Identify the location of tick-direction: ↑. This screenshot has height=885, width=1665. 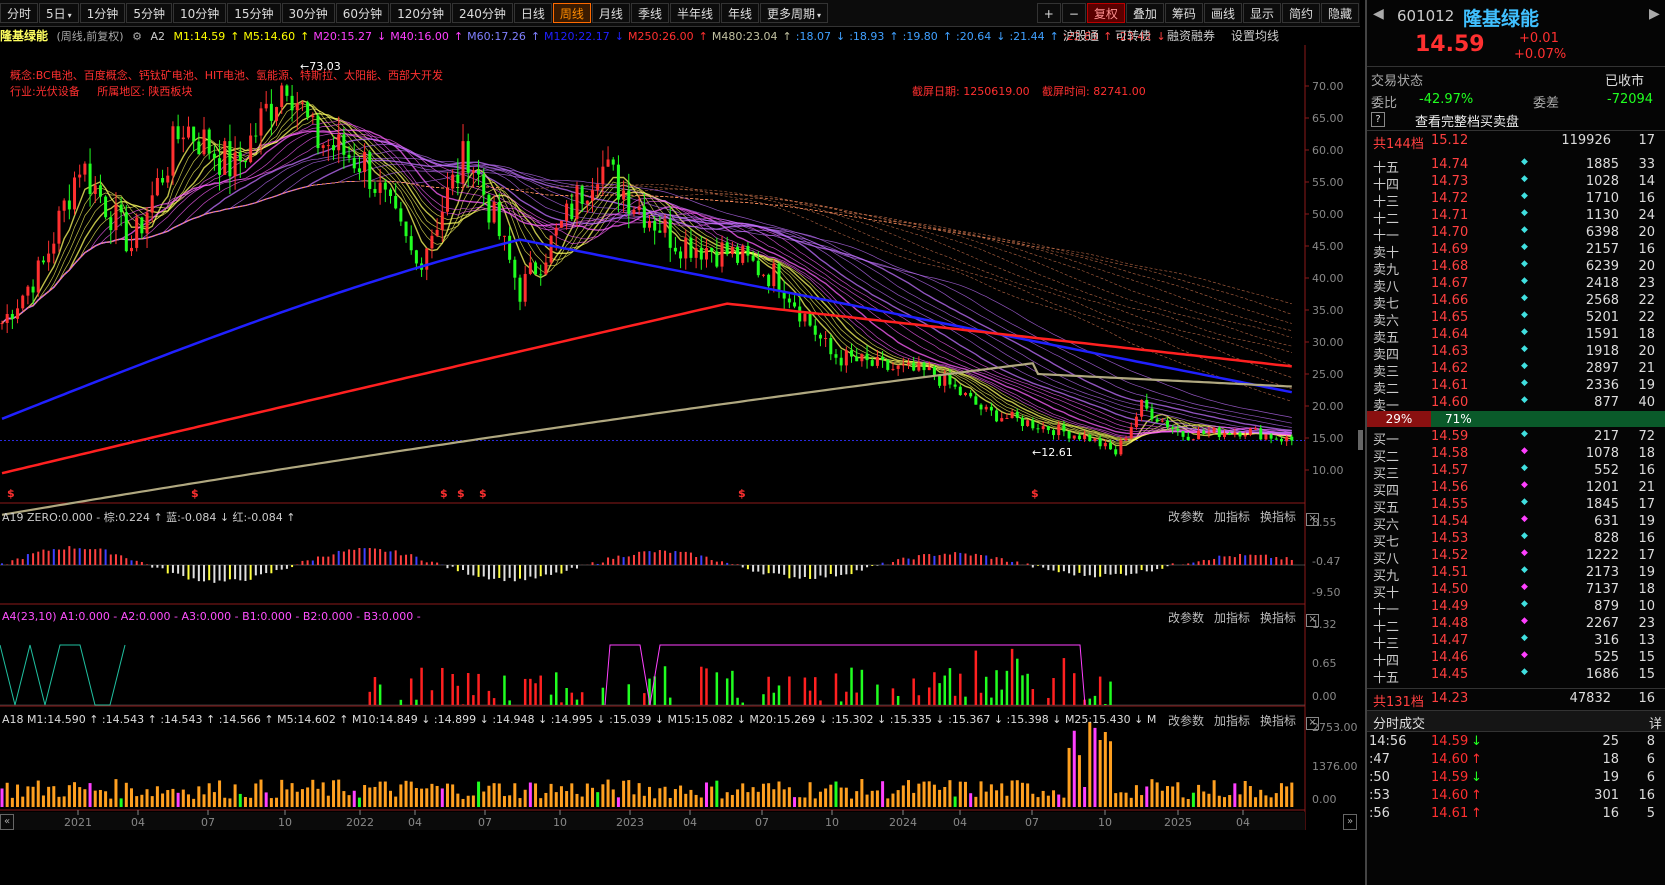
(1476, 813).